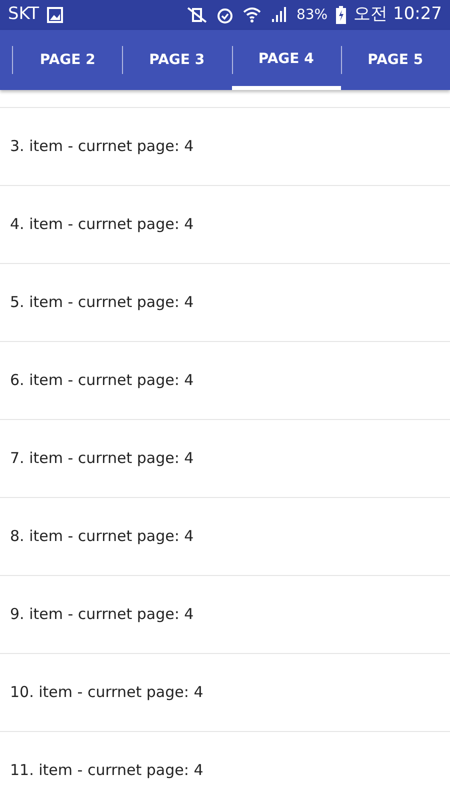  I want to click on list-item: 6. item - currnet page: 4, so click(102, 380).